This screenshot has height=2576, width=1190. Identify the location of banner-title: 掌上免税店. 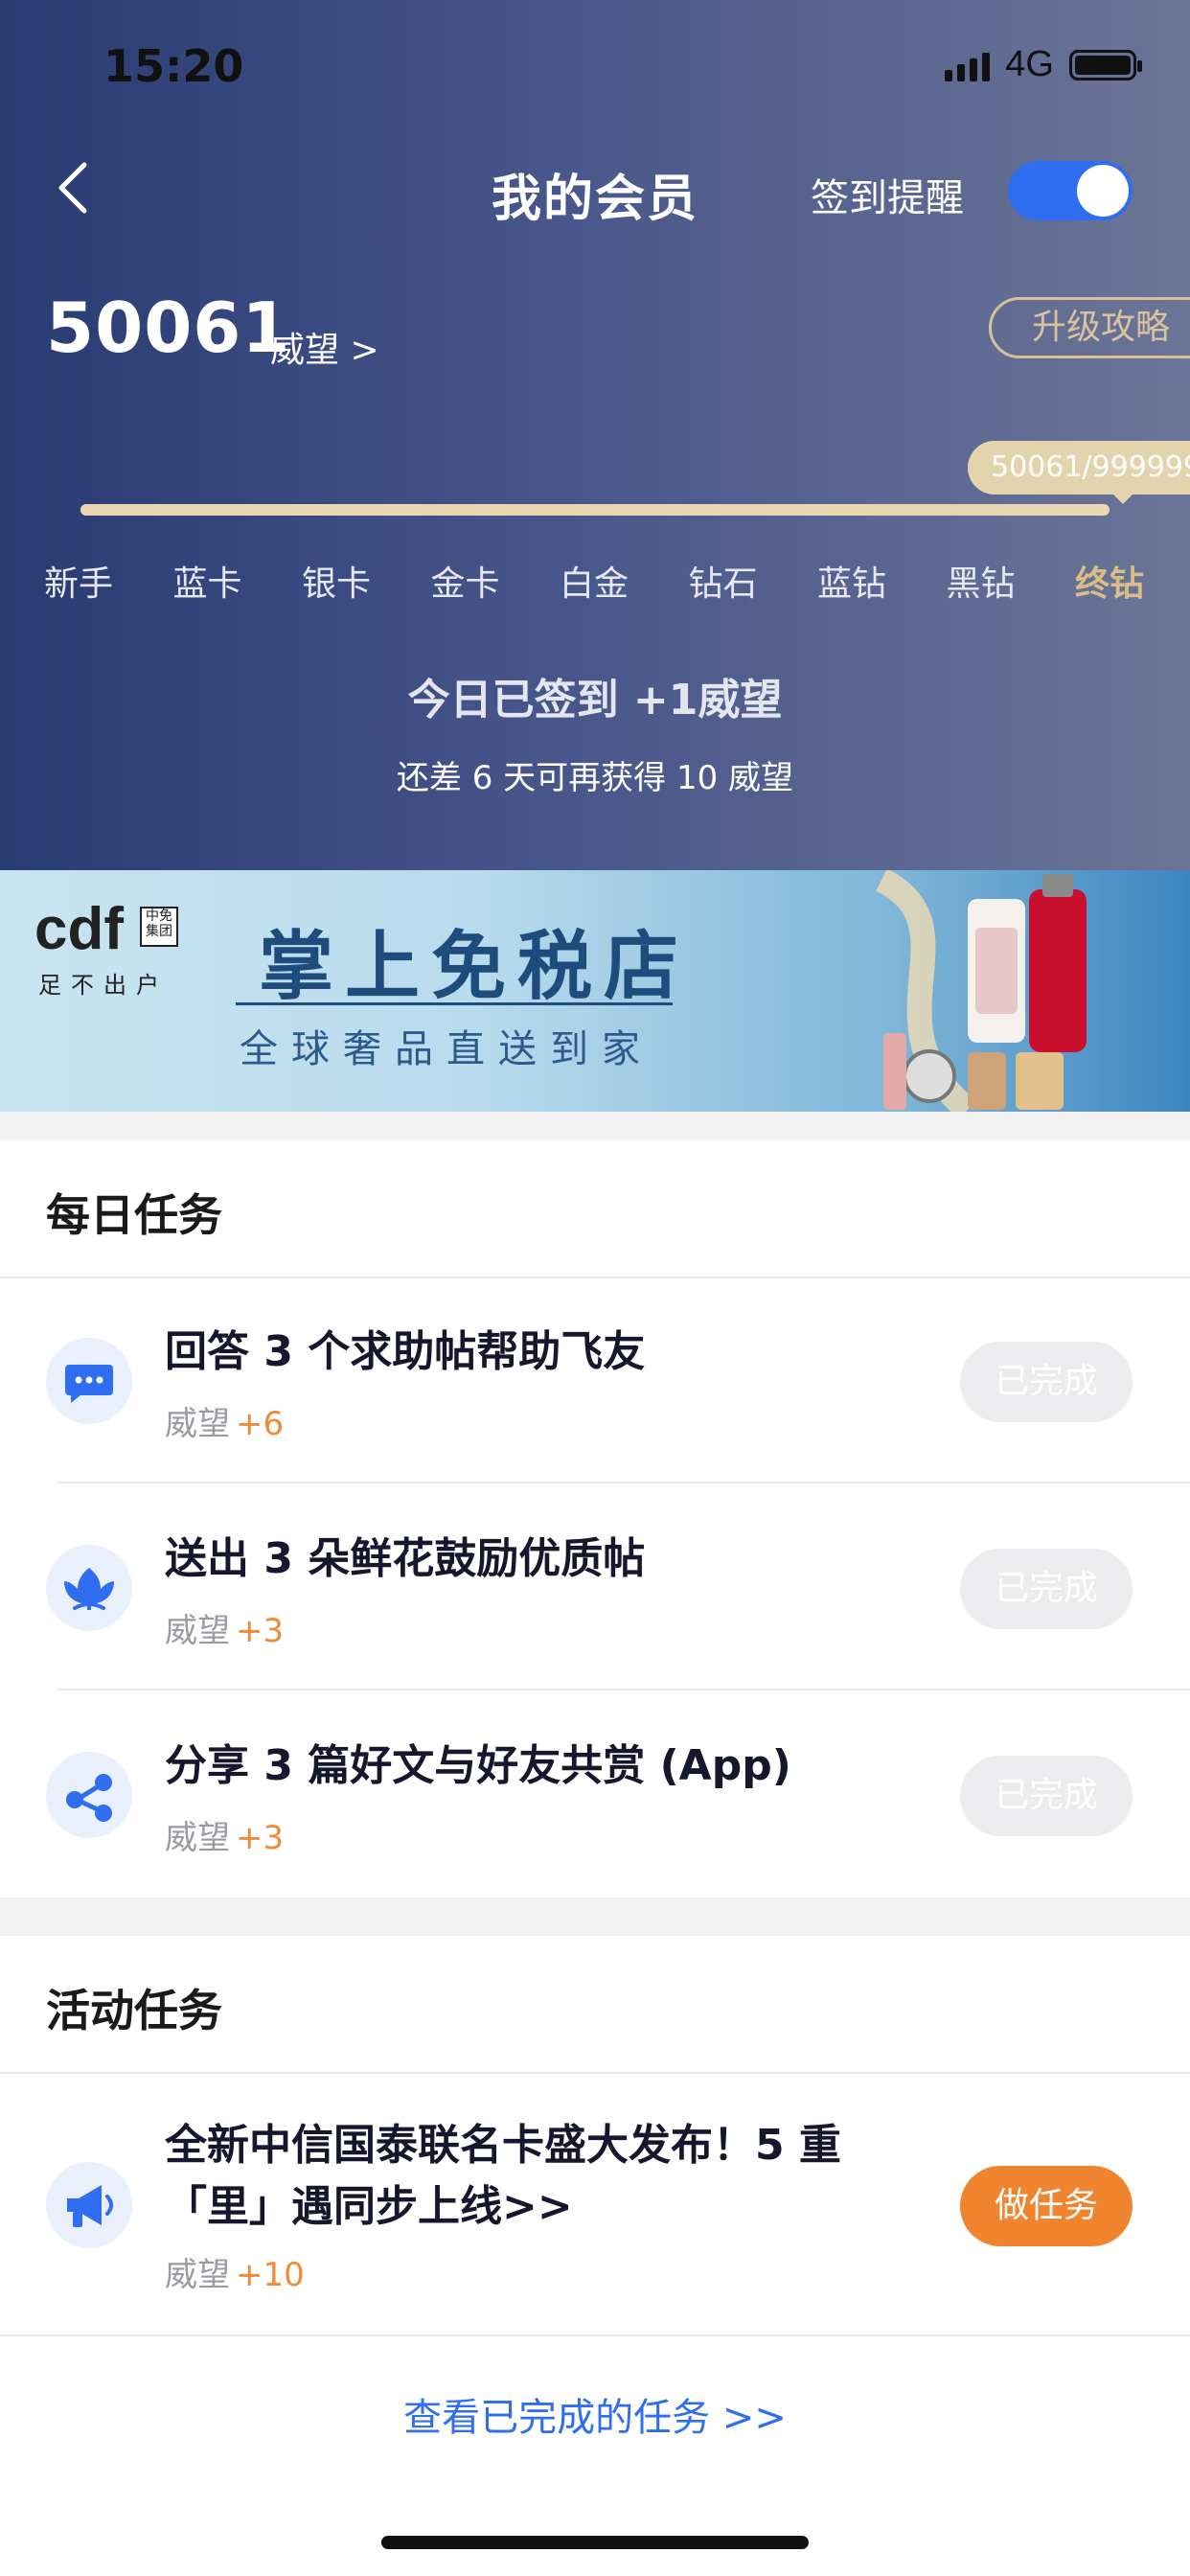
(475, 967).